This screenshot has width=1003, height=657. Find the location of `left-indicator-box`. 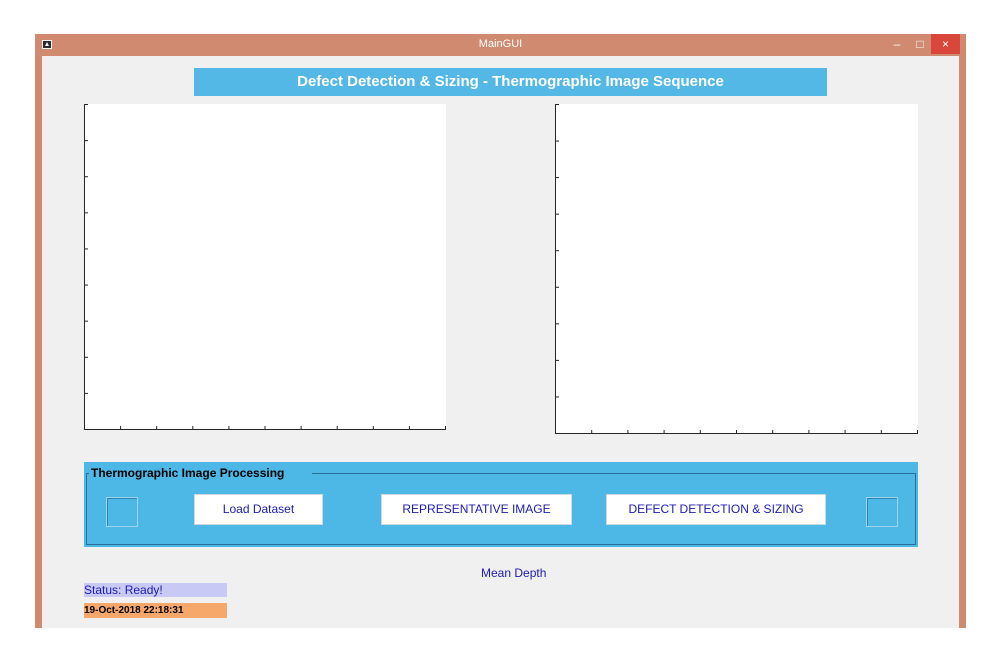

left-indicator-box is located at coordinates (122, 512).